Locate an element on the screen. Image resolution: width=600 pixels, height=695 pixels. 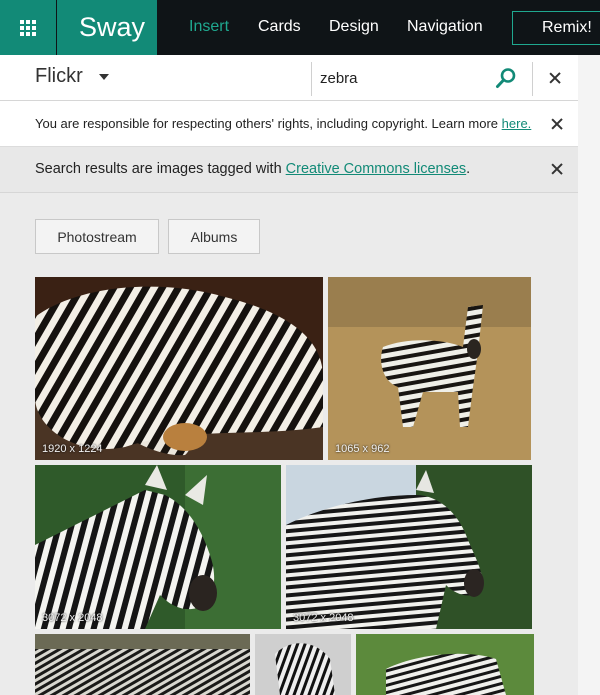
page-scroll-area is located at coordinates (589, 375).